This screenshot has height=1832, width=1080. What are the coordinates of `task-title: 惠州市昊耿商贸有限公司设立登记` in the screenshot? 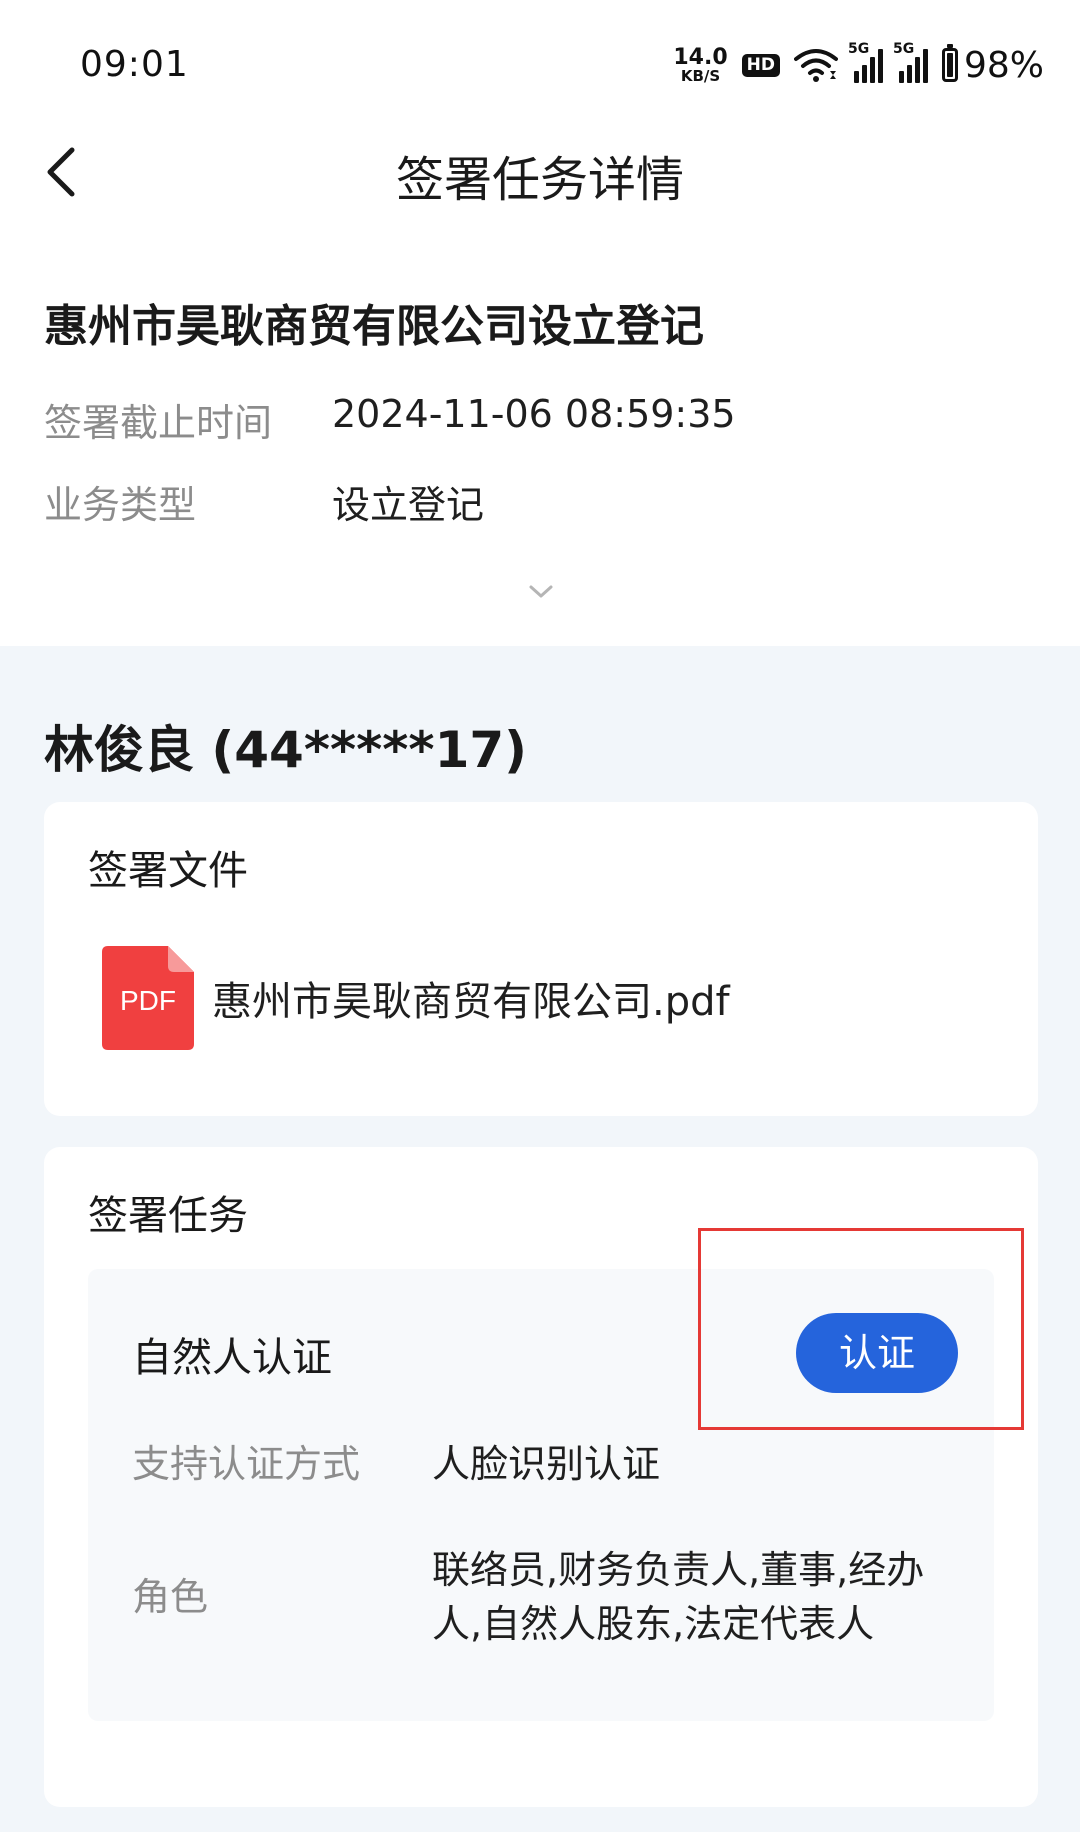 It's located at (374, 326).